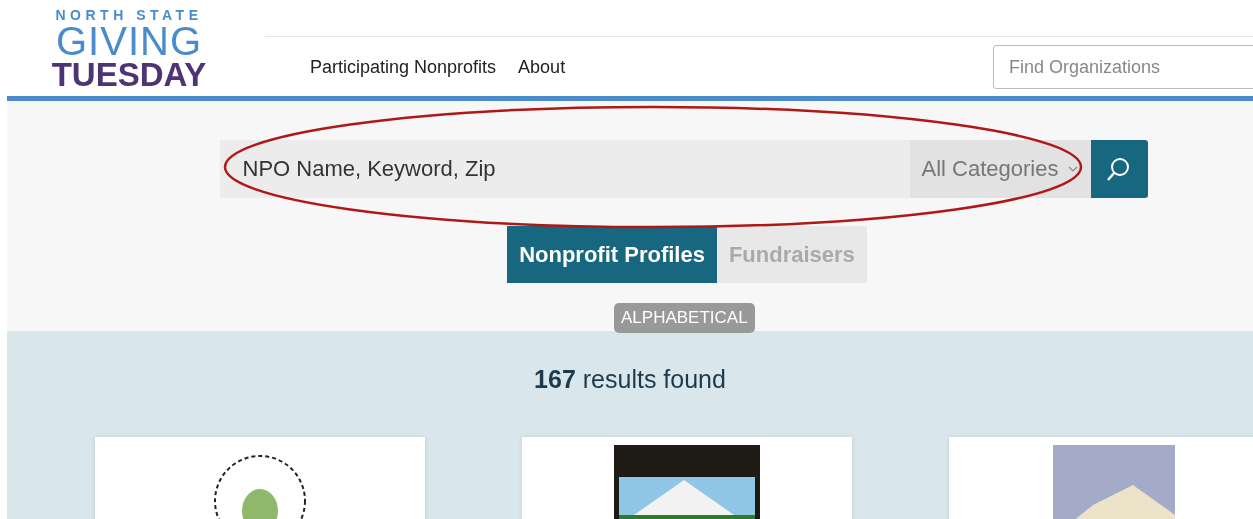 The height and width of the screenshot is (519, 1253). I want to click on logo-text: GIVING, so click(129, 41).